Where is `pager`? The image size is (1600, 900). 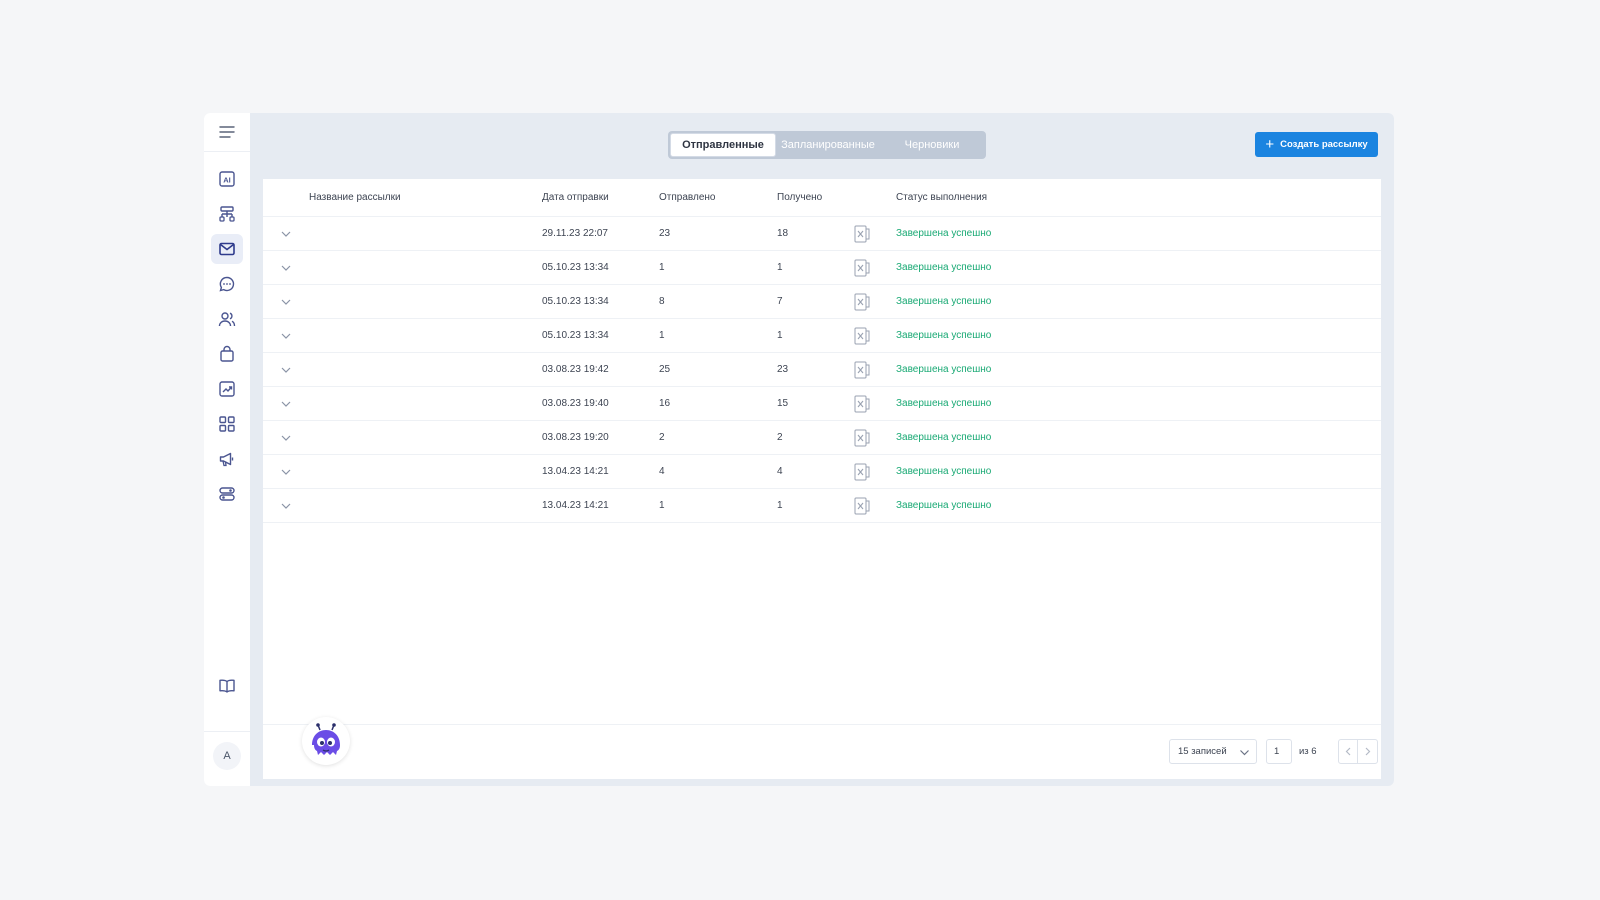 pager is located at coordinates (1358, 751).